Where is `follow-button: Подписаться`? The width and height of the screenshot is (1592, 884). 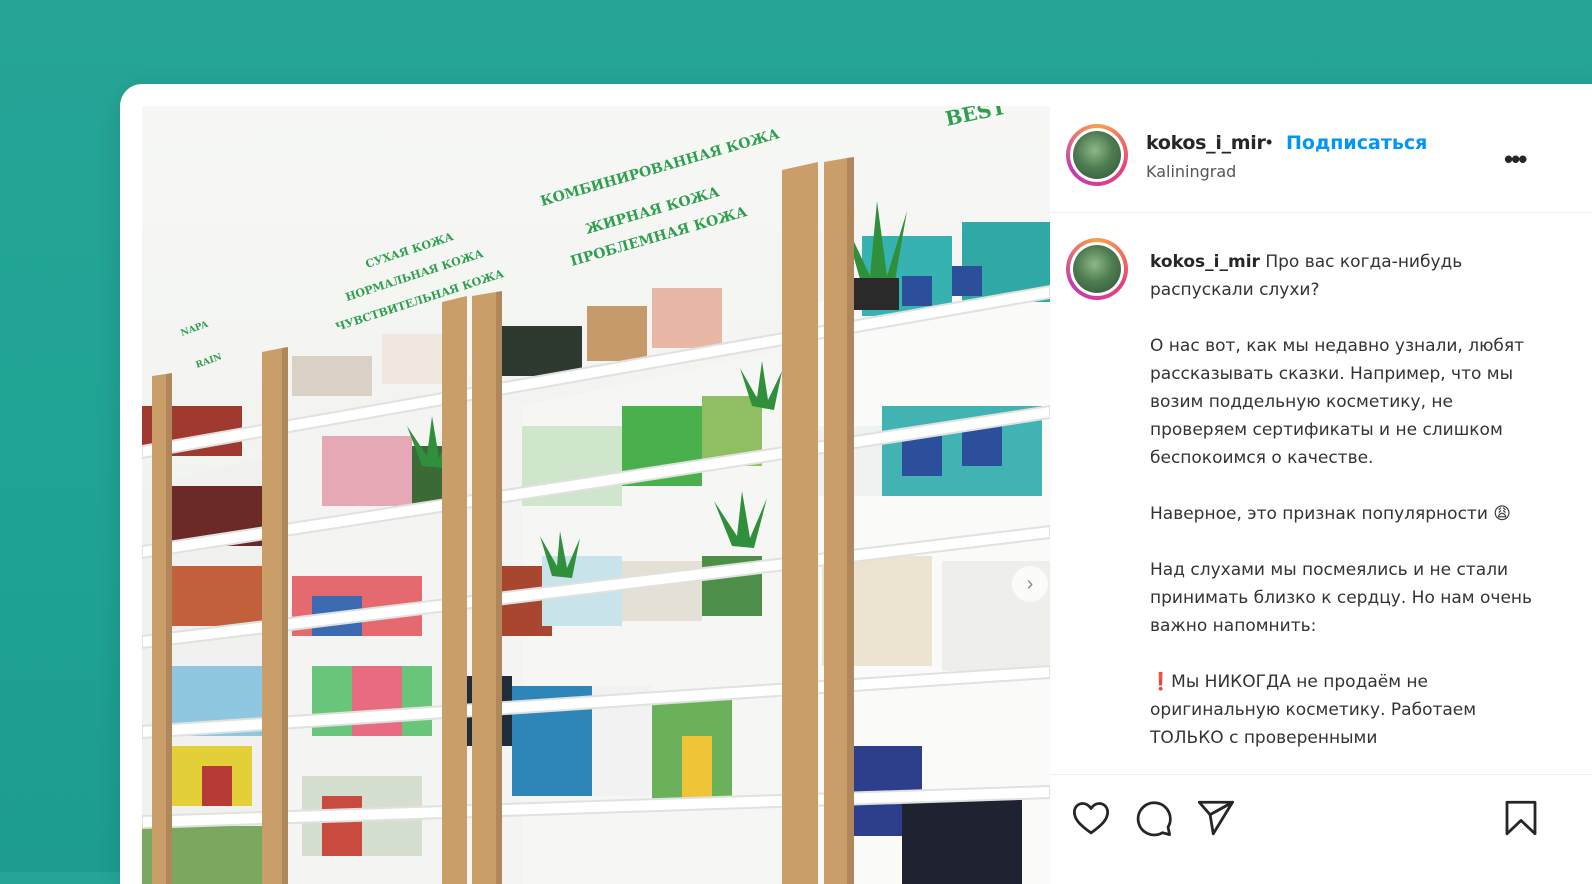 follow-button: Подписаться is located at coordinates (1356, 143).